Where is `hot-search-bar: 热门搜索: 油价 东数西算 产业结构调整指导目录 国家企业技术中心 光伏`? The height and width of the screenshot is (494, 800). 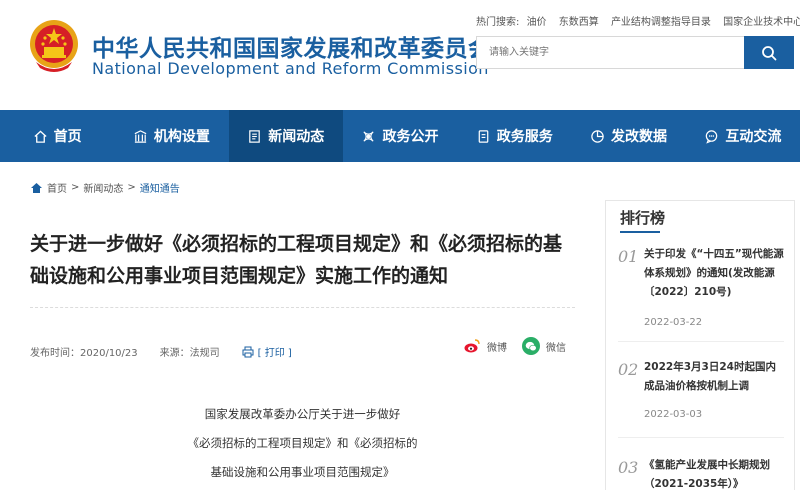
hot-search-bar: 热门搜索: 油价 东数西算 产业结构调整指导目录 国家企业技术中心 光伏 is located at coordinates (638, 20).